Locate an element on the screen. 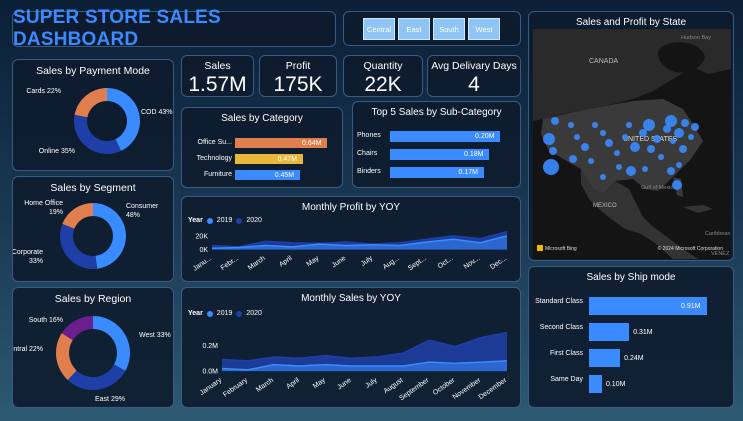  sales-xtick-0: January is located at coordinates (211, 387).